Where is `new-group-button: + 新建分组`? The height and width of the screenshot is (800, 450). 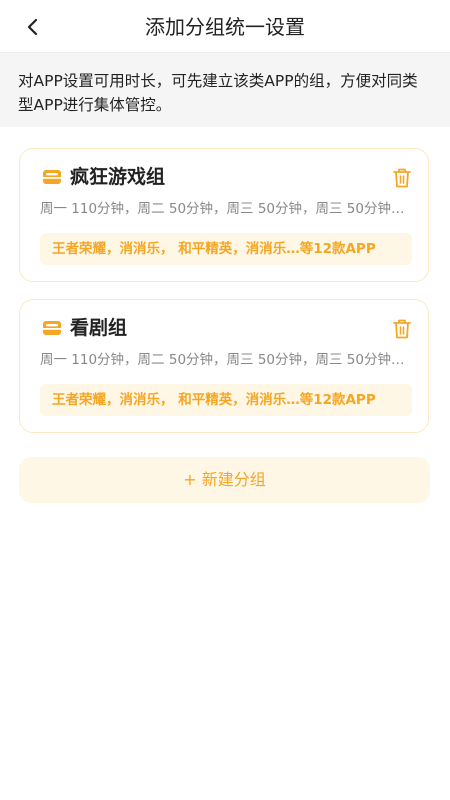
new-group-button: + 新建分组 is located at coordinates (224, 480).